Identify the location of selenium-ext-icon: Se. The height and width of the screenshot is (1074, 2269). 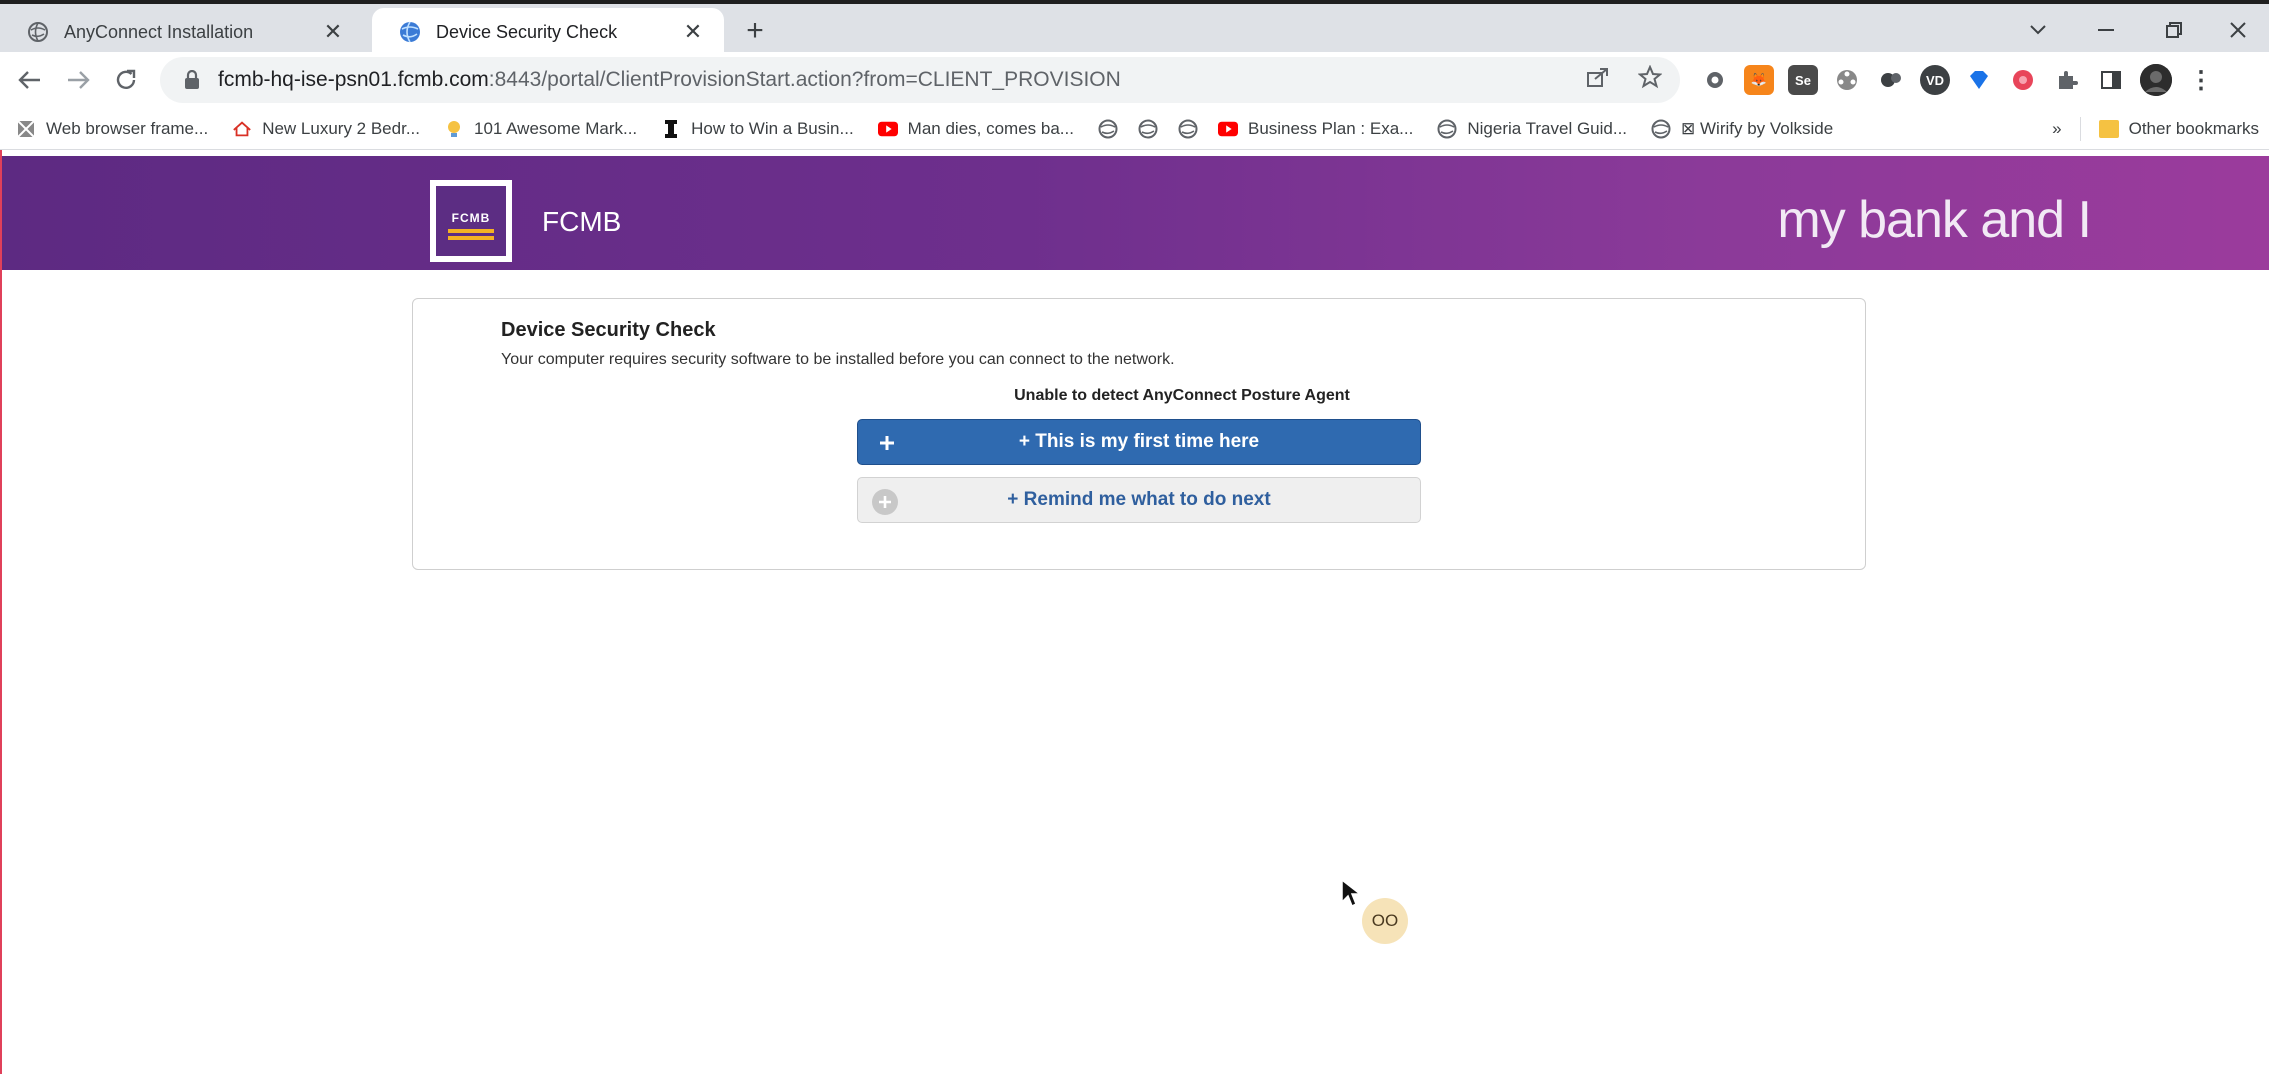
(1803, 80).